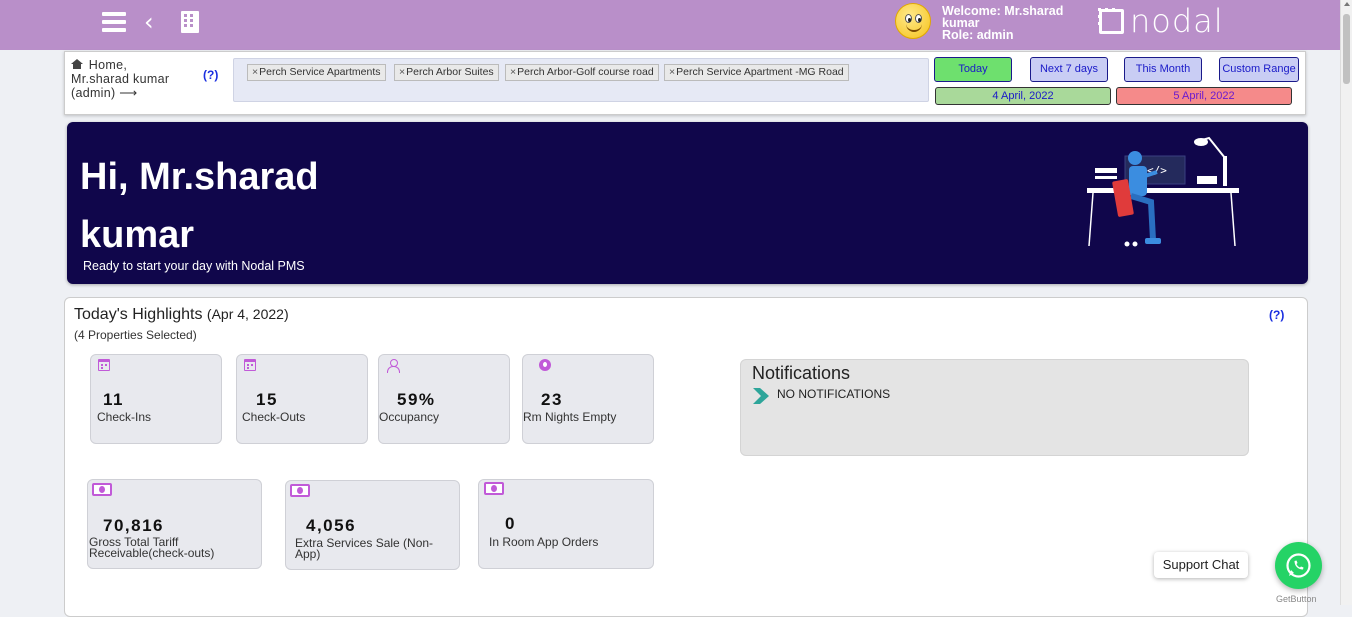  What do you see at coordinates (156, 399) in the screenshot?
I see `stat-card-checkins: 11 Check-Ins` at bounding box center [156, 399].